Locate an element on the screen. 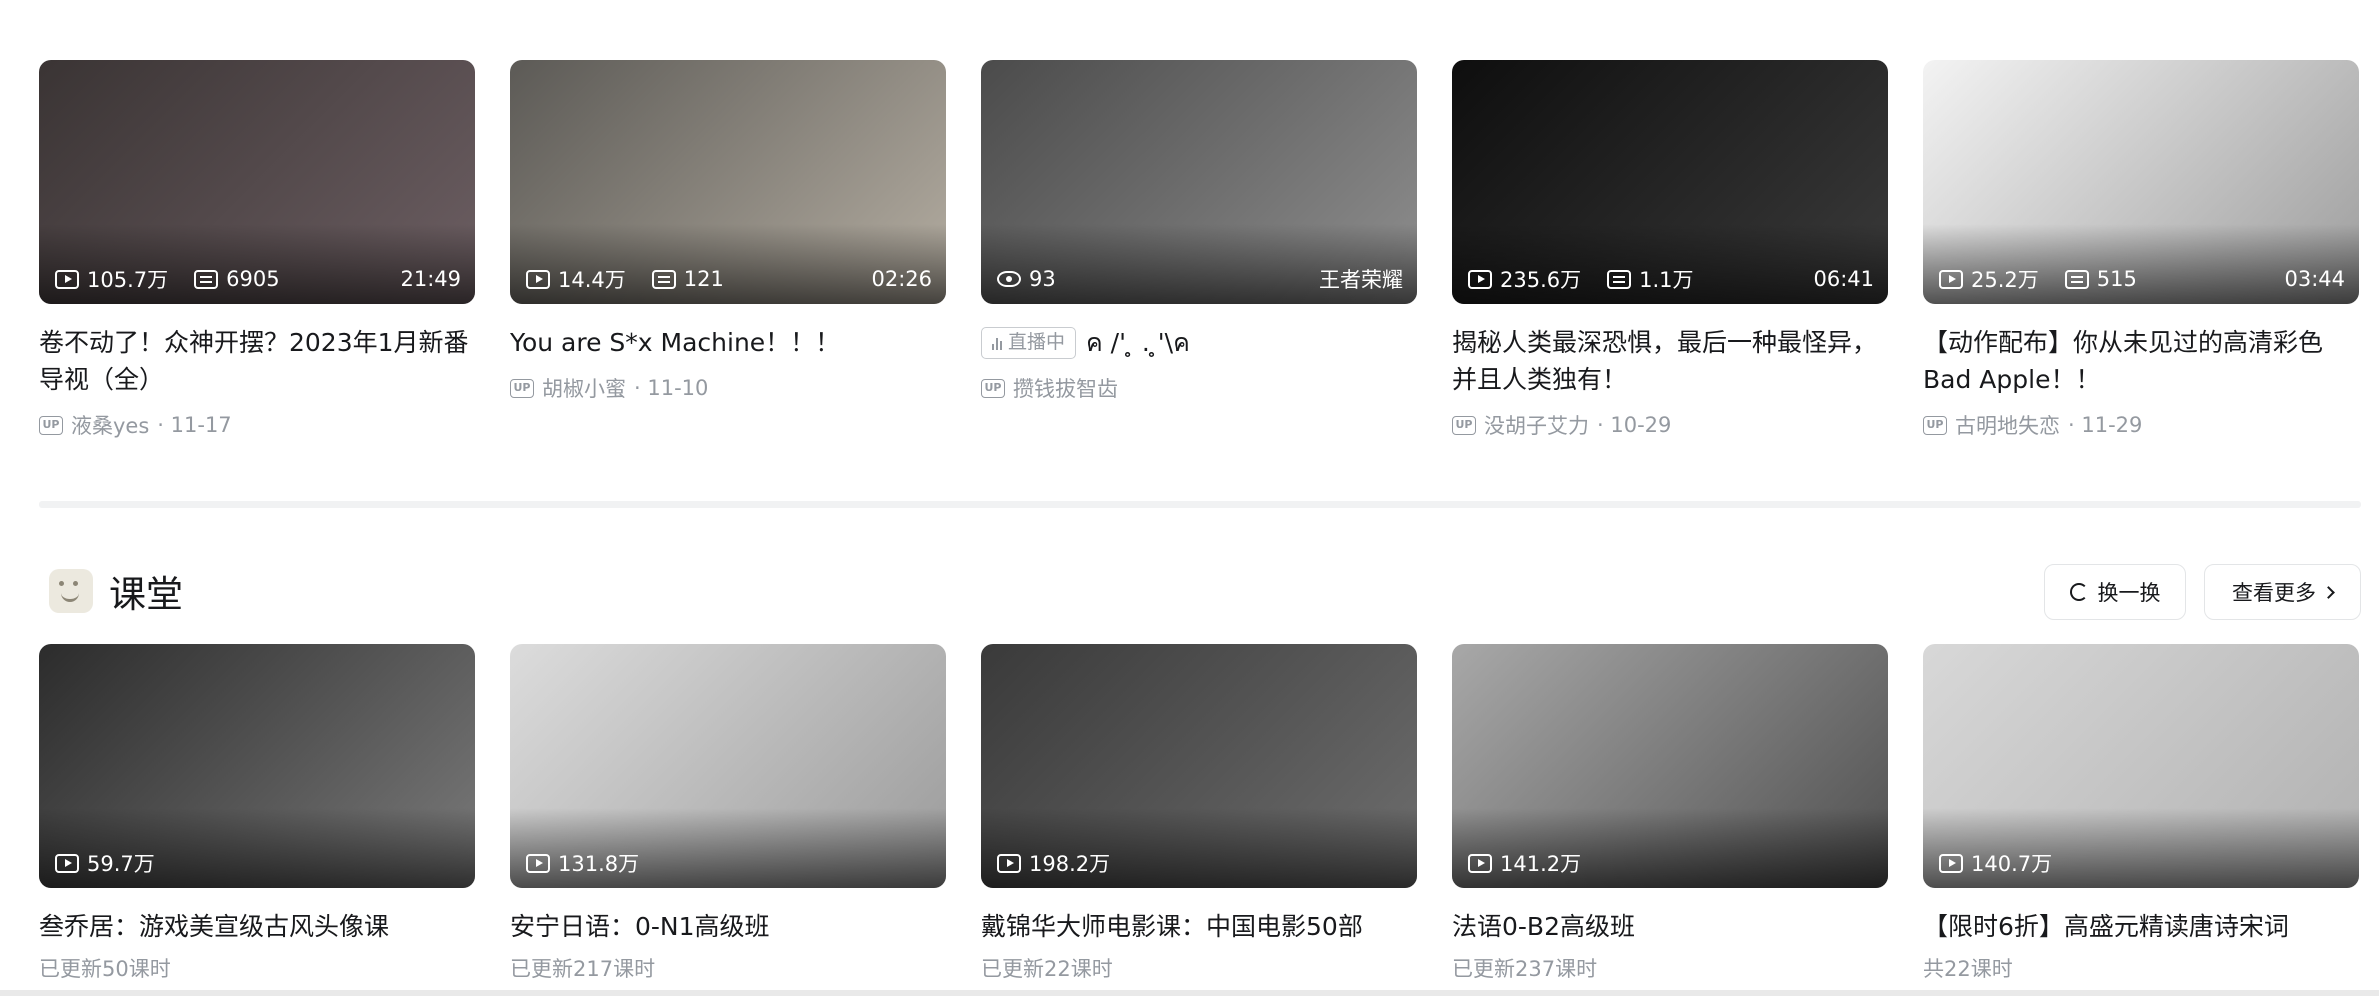  uploader-name: 攒钱拔智齿 is located at coordinates (1065, 388).